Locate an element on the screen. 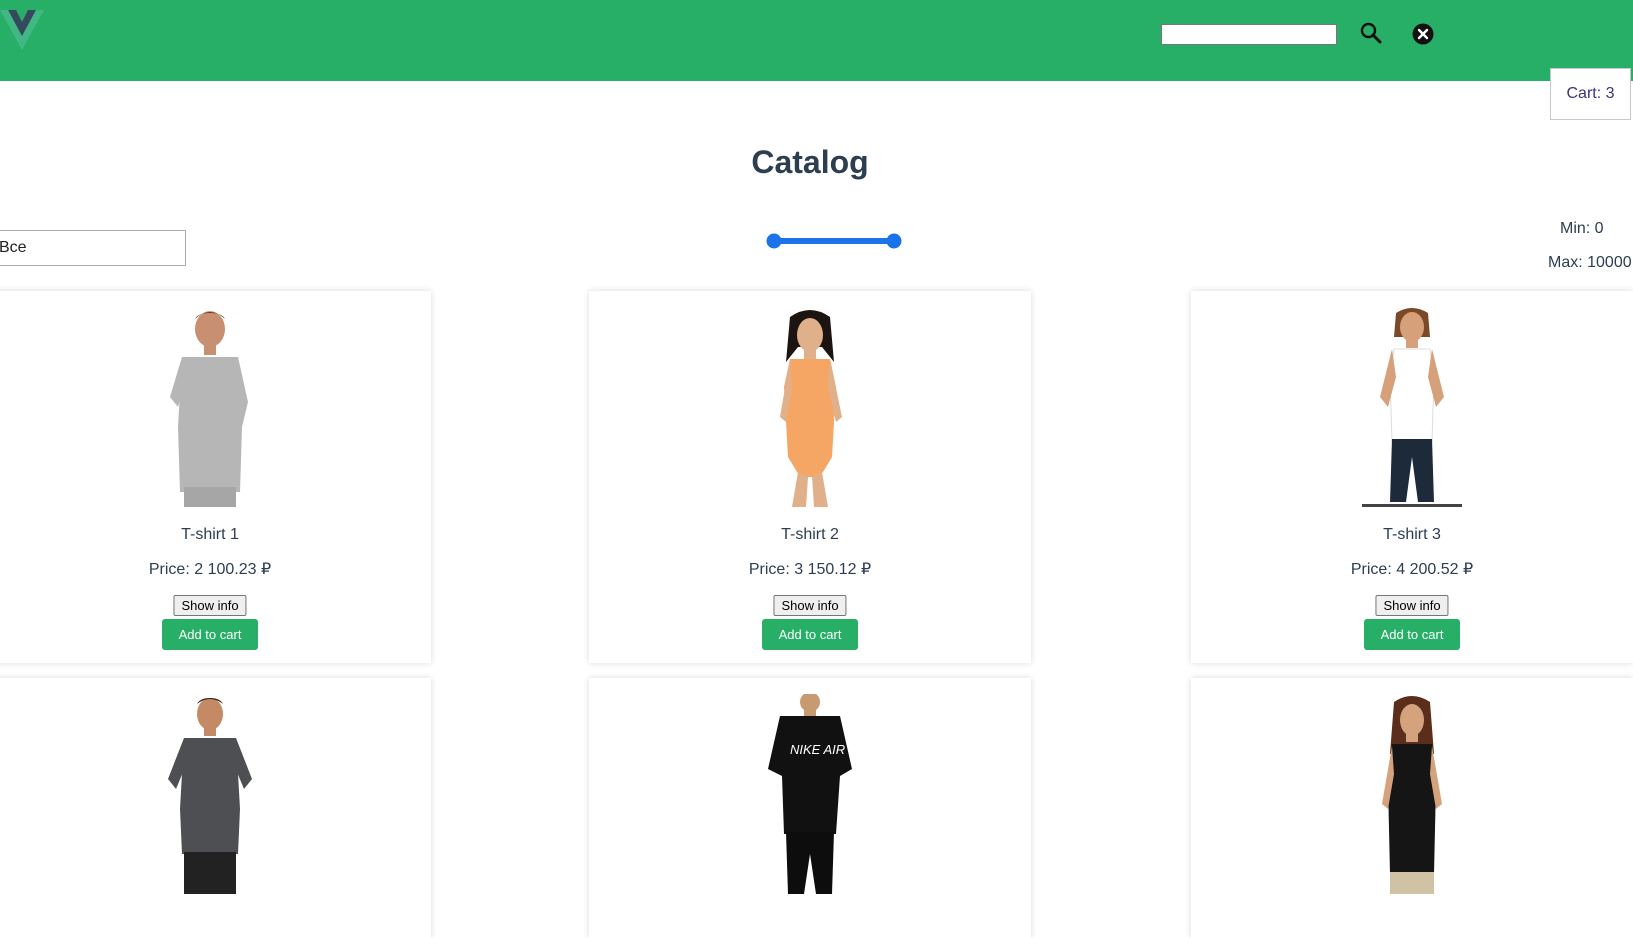 This screenshot has height=938, width=1633. search-button is located at coordinates (1371, 33).